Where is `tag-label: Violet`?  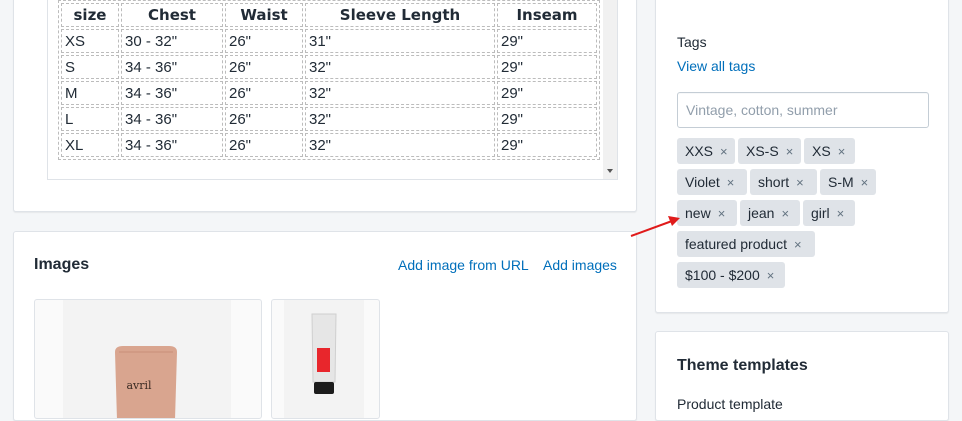 tag-label: Violet is located at coordinates (702, 182).